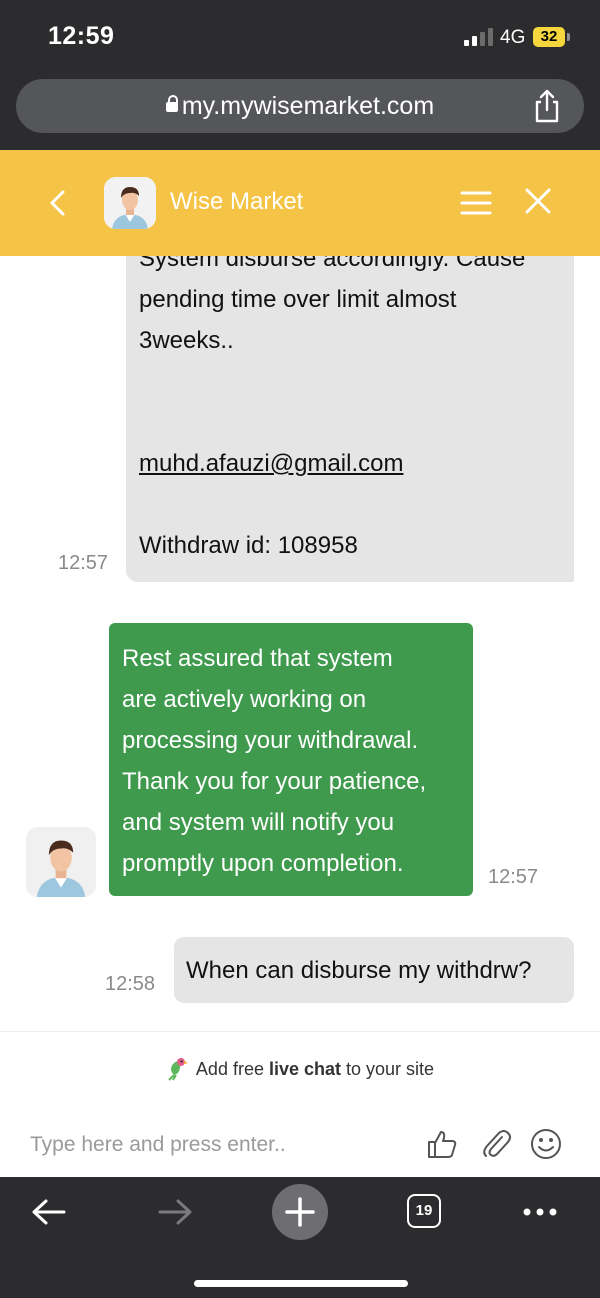 Image resolution: width=600 pixels, height=1298 pixels. I want to click on message-line: Rest assured that system, so click(257, 658).